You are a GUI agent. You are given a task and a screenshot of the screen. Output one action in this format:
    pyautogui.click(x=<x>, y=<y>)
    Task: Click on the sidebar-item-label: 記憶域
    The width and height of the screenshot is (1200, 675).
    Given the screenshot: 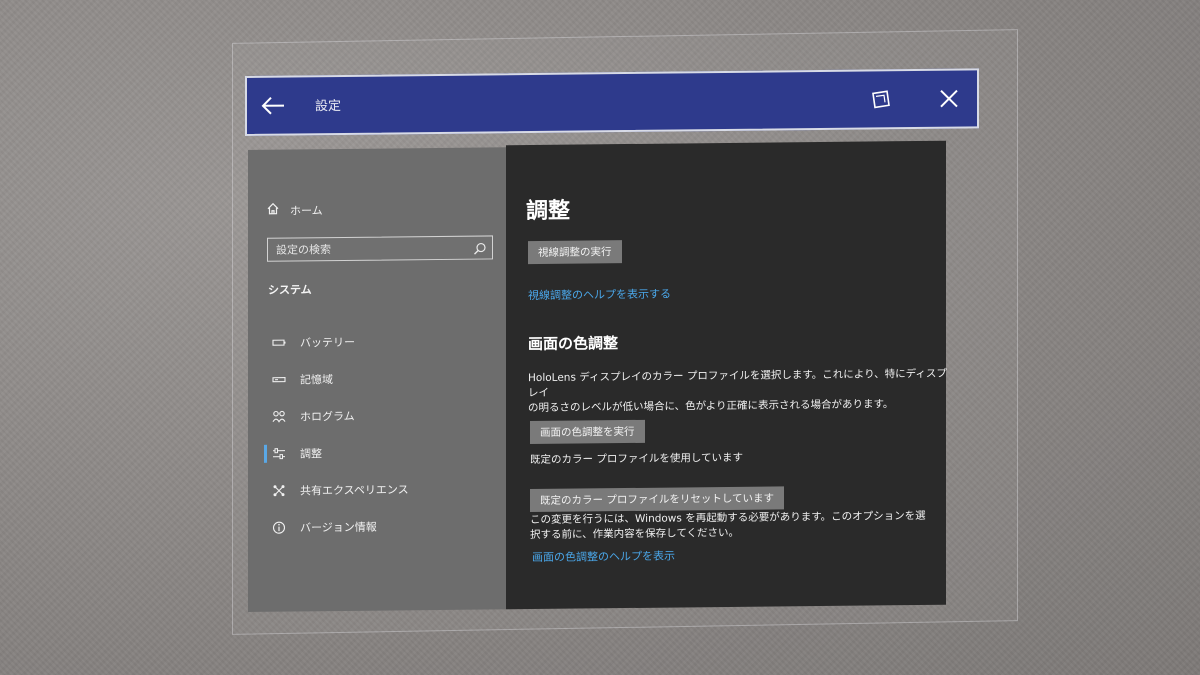 What is the action you would take?
    pyautogui.click(x=316, y=379)
    